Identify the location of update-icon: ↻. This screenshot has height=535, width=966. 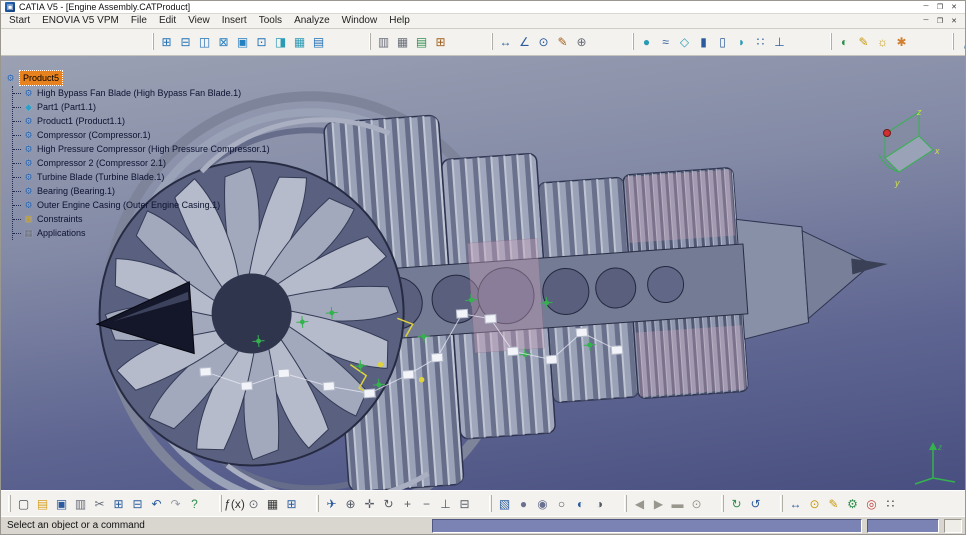
(736, 503).